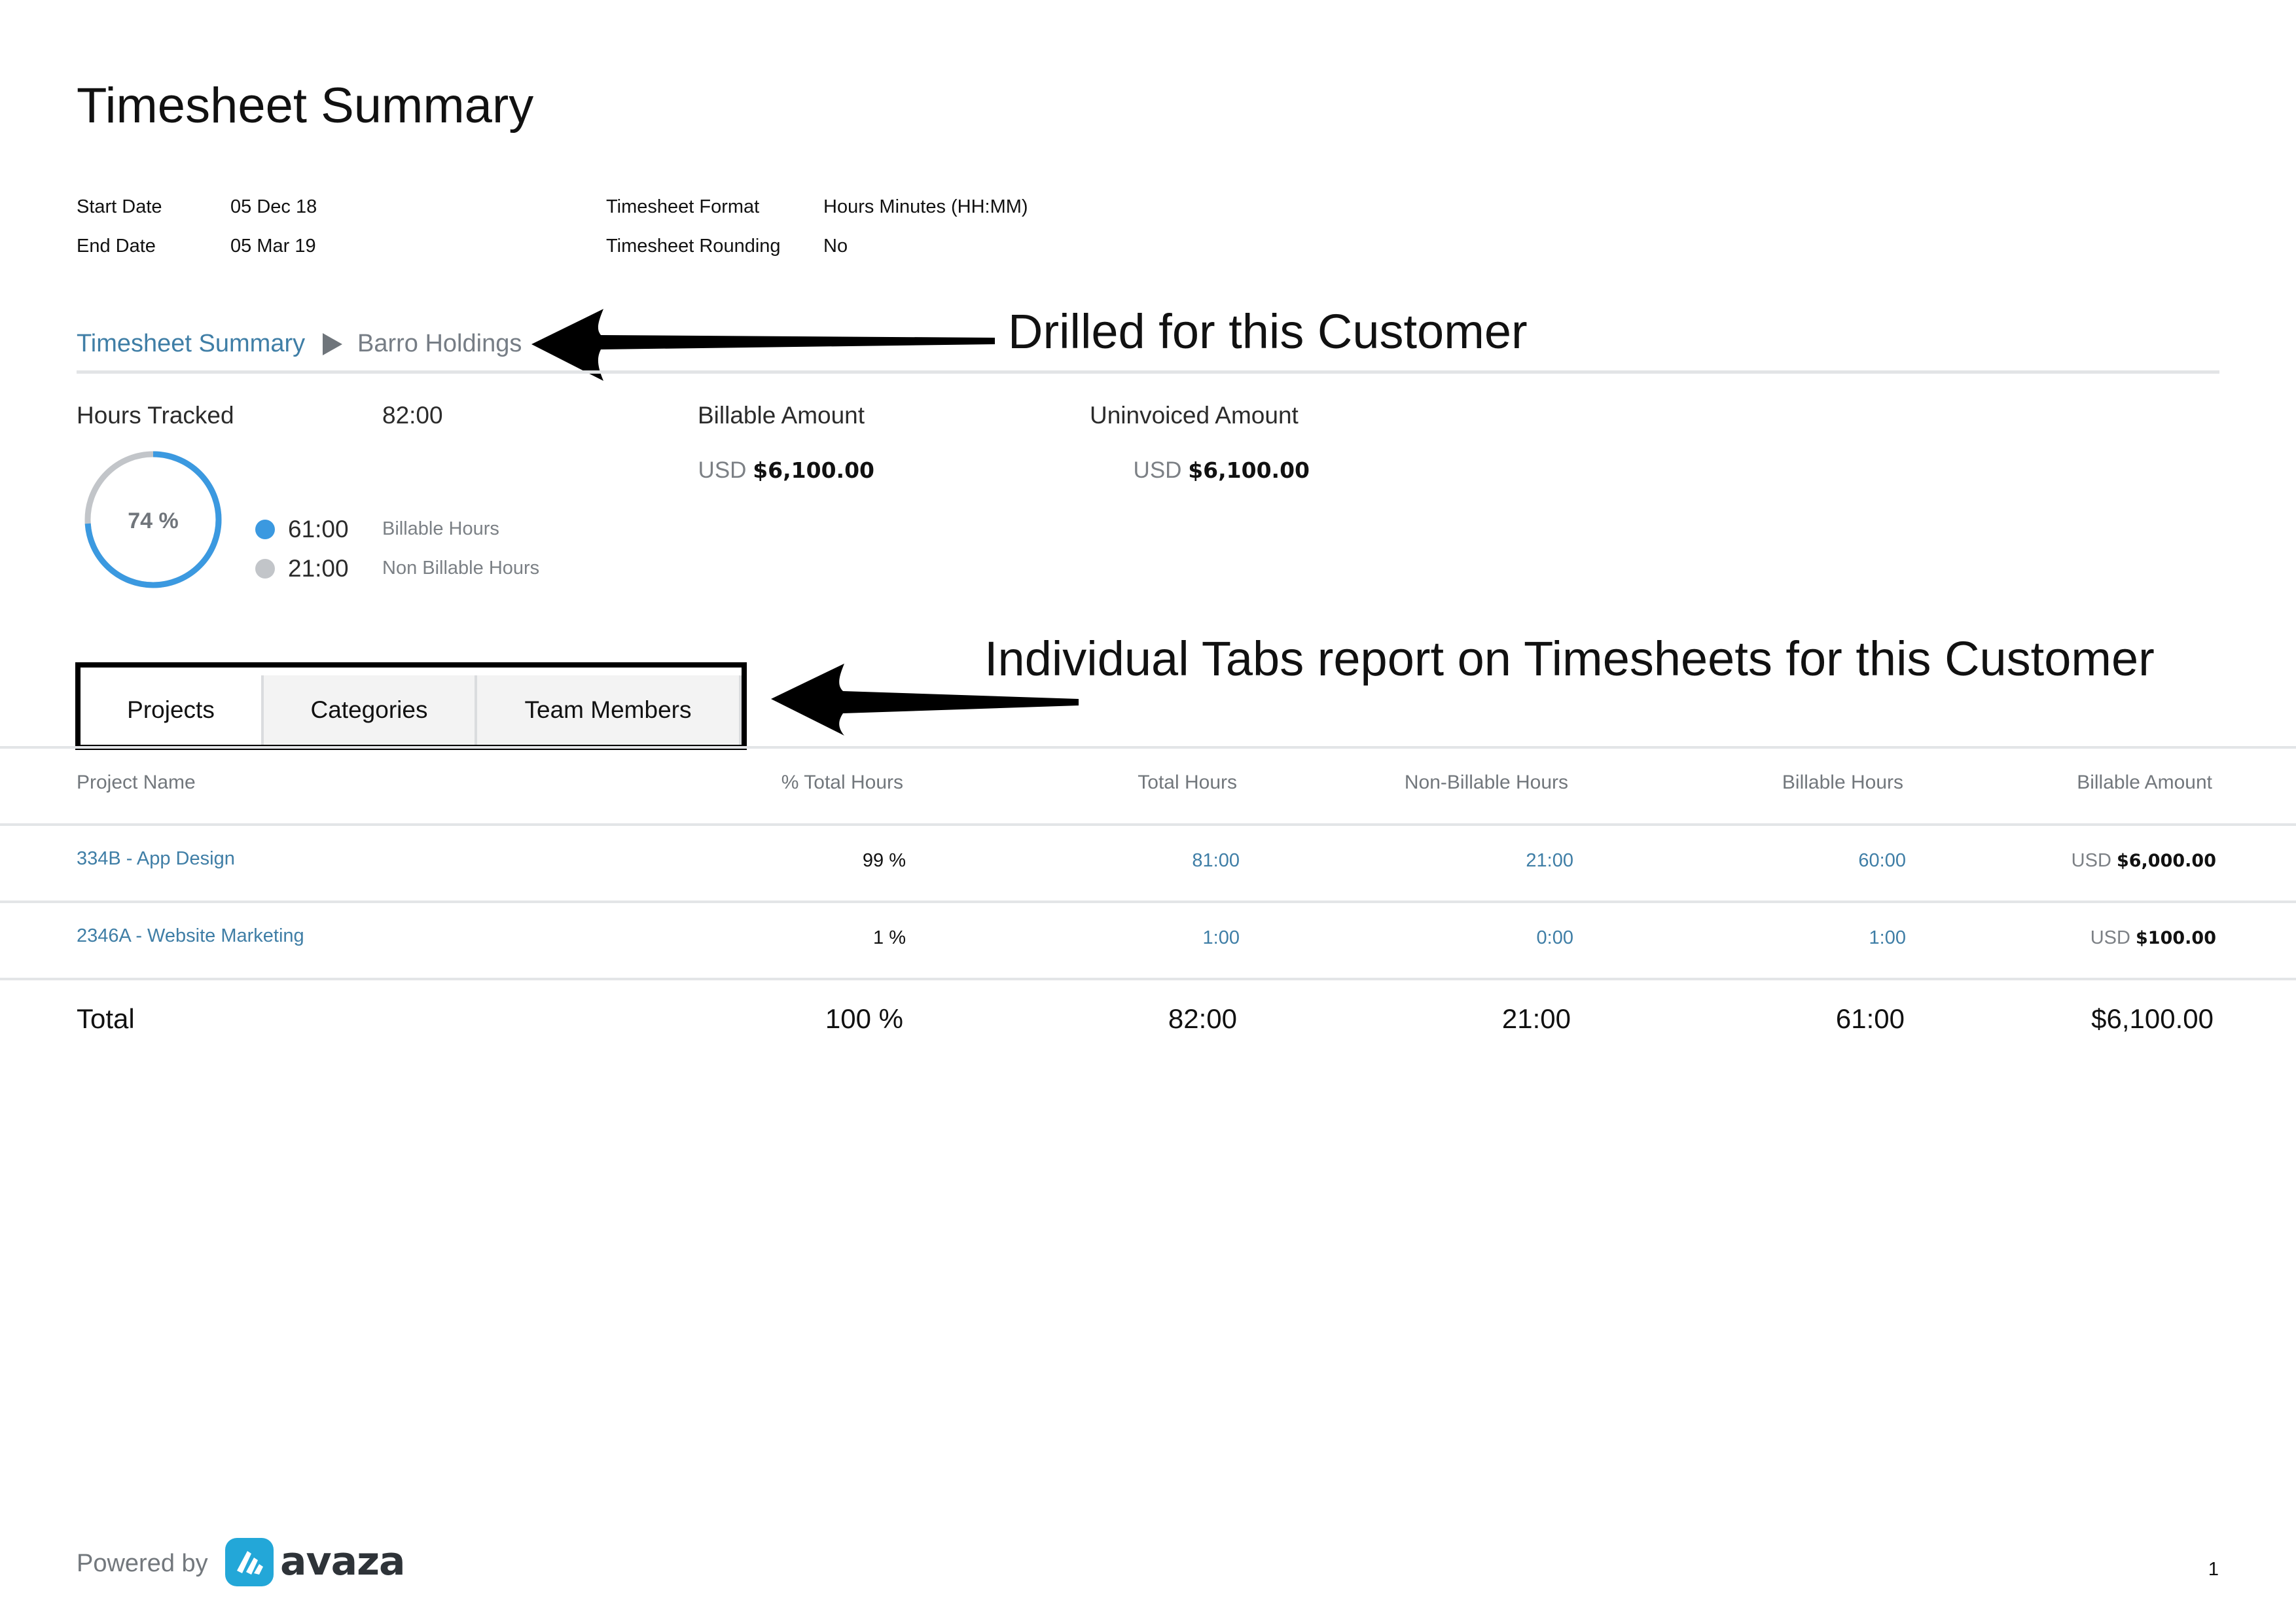  What do you see at coordinates (1536, 1018) in the screenshot?
I see `total-non-billable-hours: 21:00` at bounding box center [1536, 1018].